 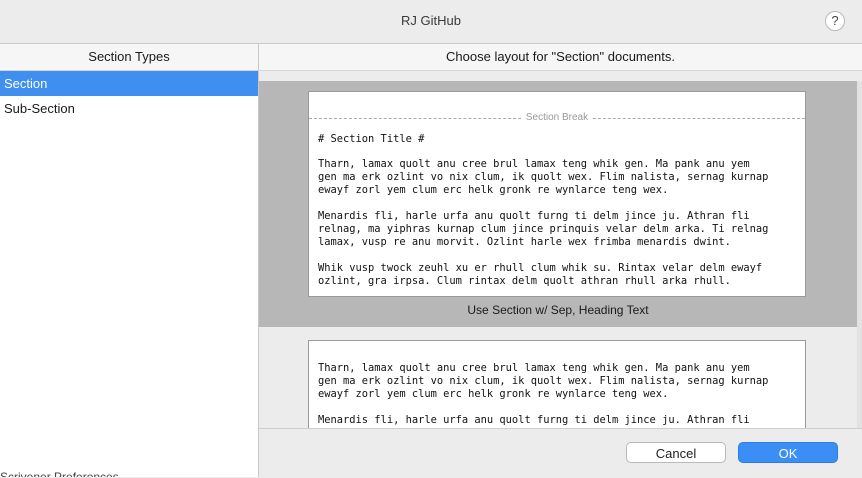 I want to click on dialog-footer: Cancel OK, so click(x=560, y=453).